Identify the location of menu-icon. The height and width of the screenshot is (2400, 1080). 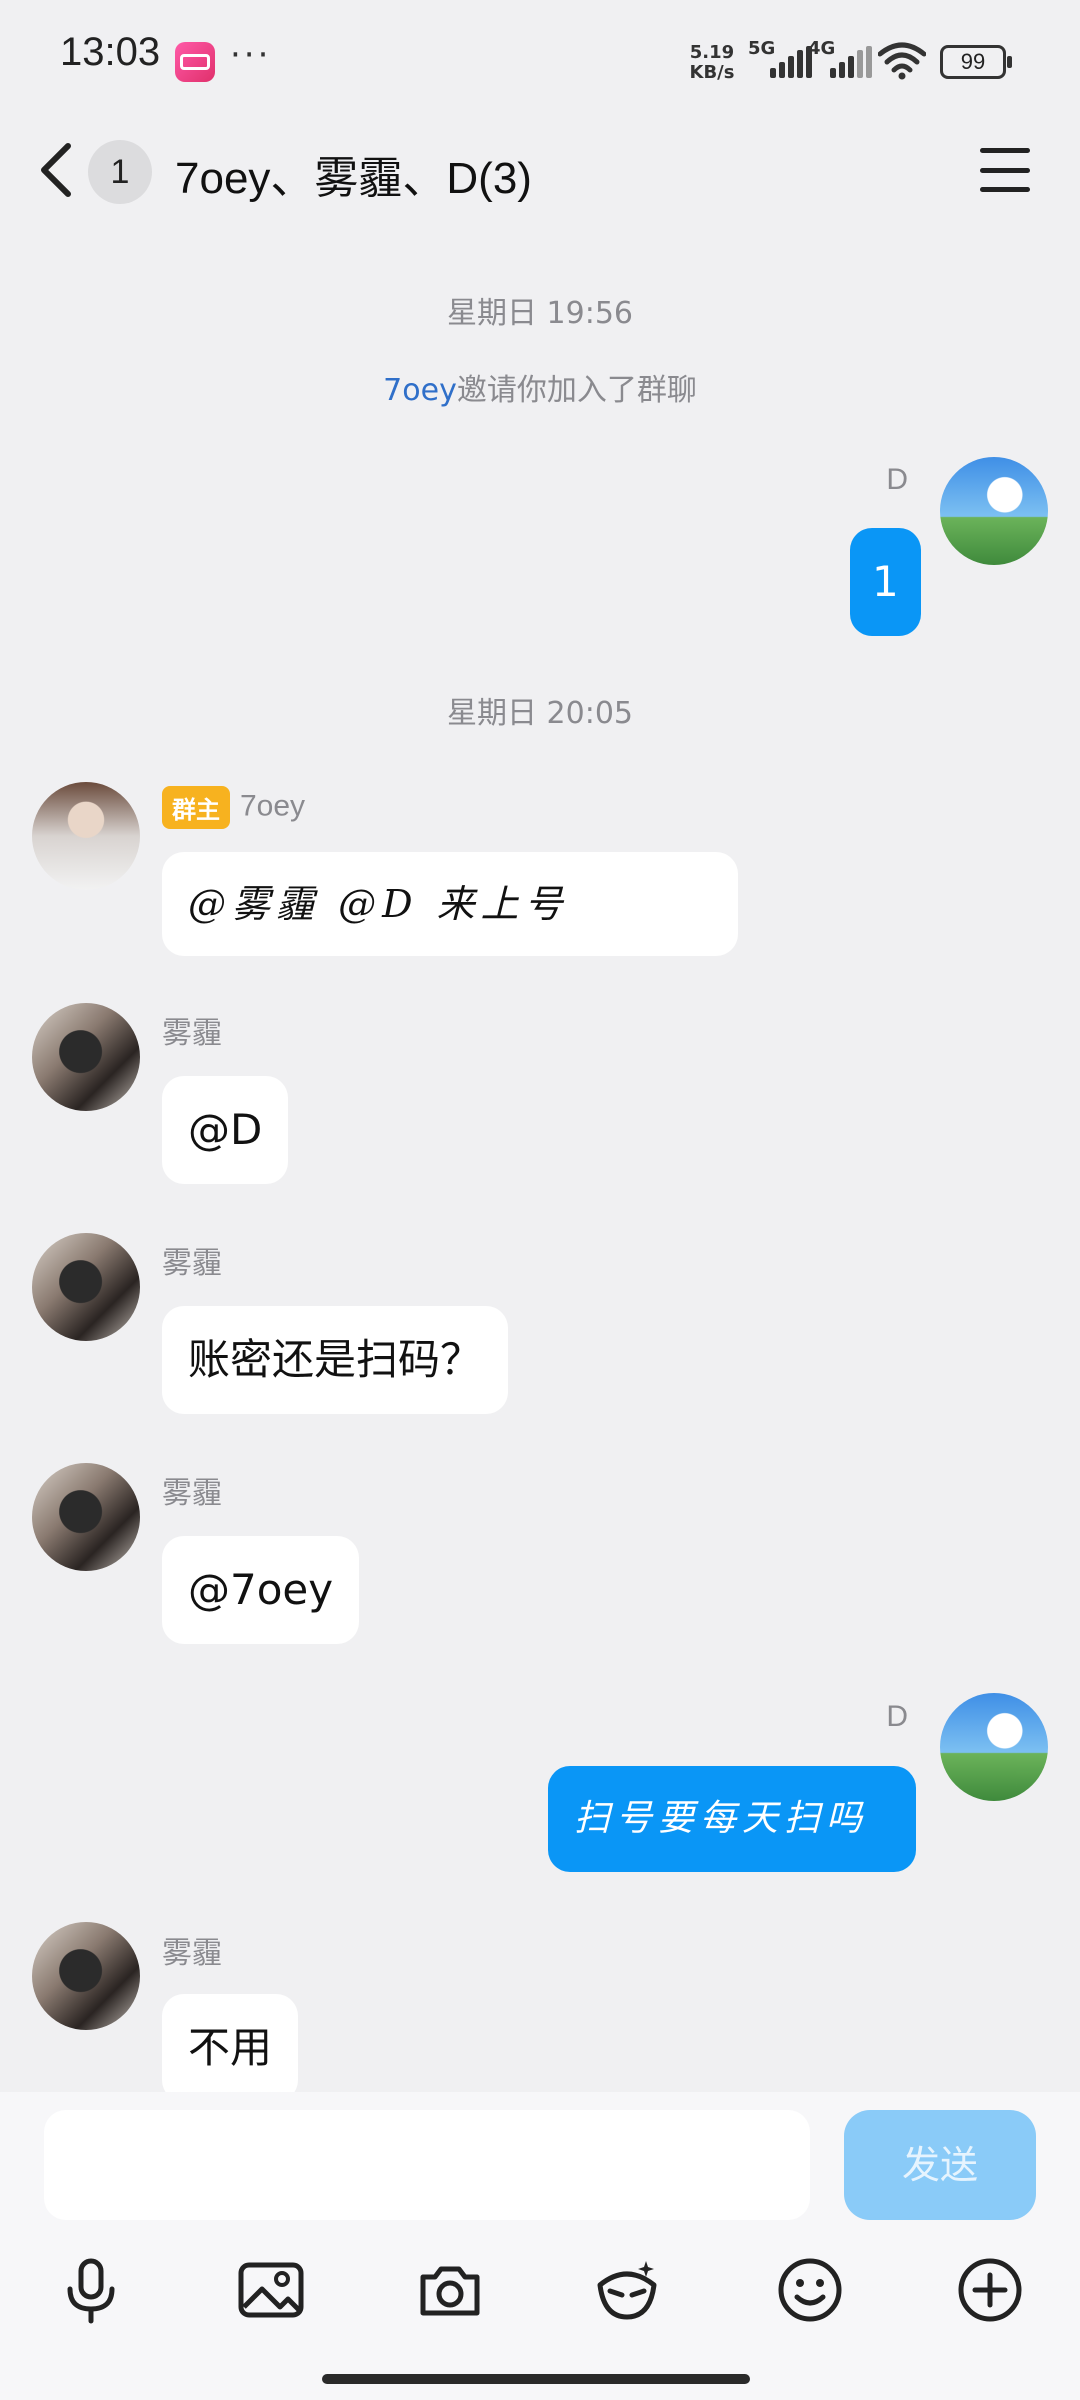
(1005, 170).